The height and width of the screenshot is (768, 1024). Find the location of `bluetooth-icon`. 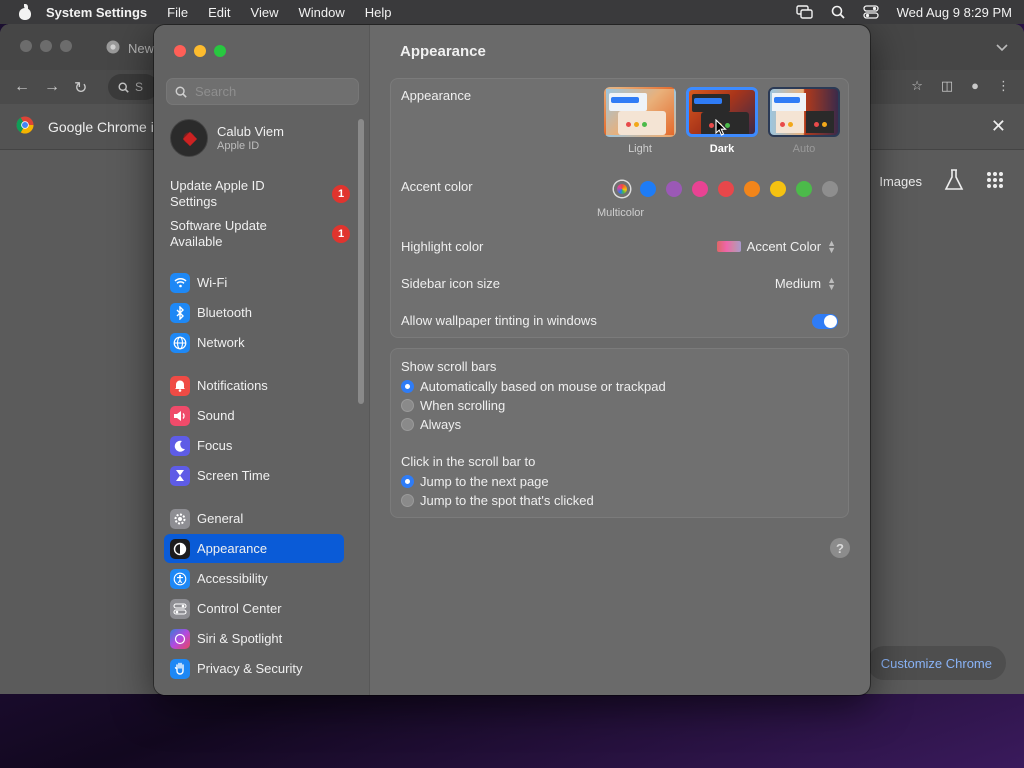

bluetooth-icon is located at coordinates (180, 312).